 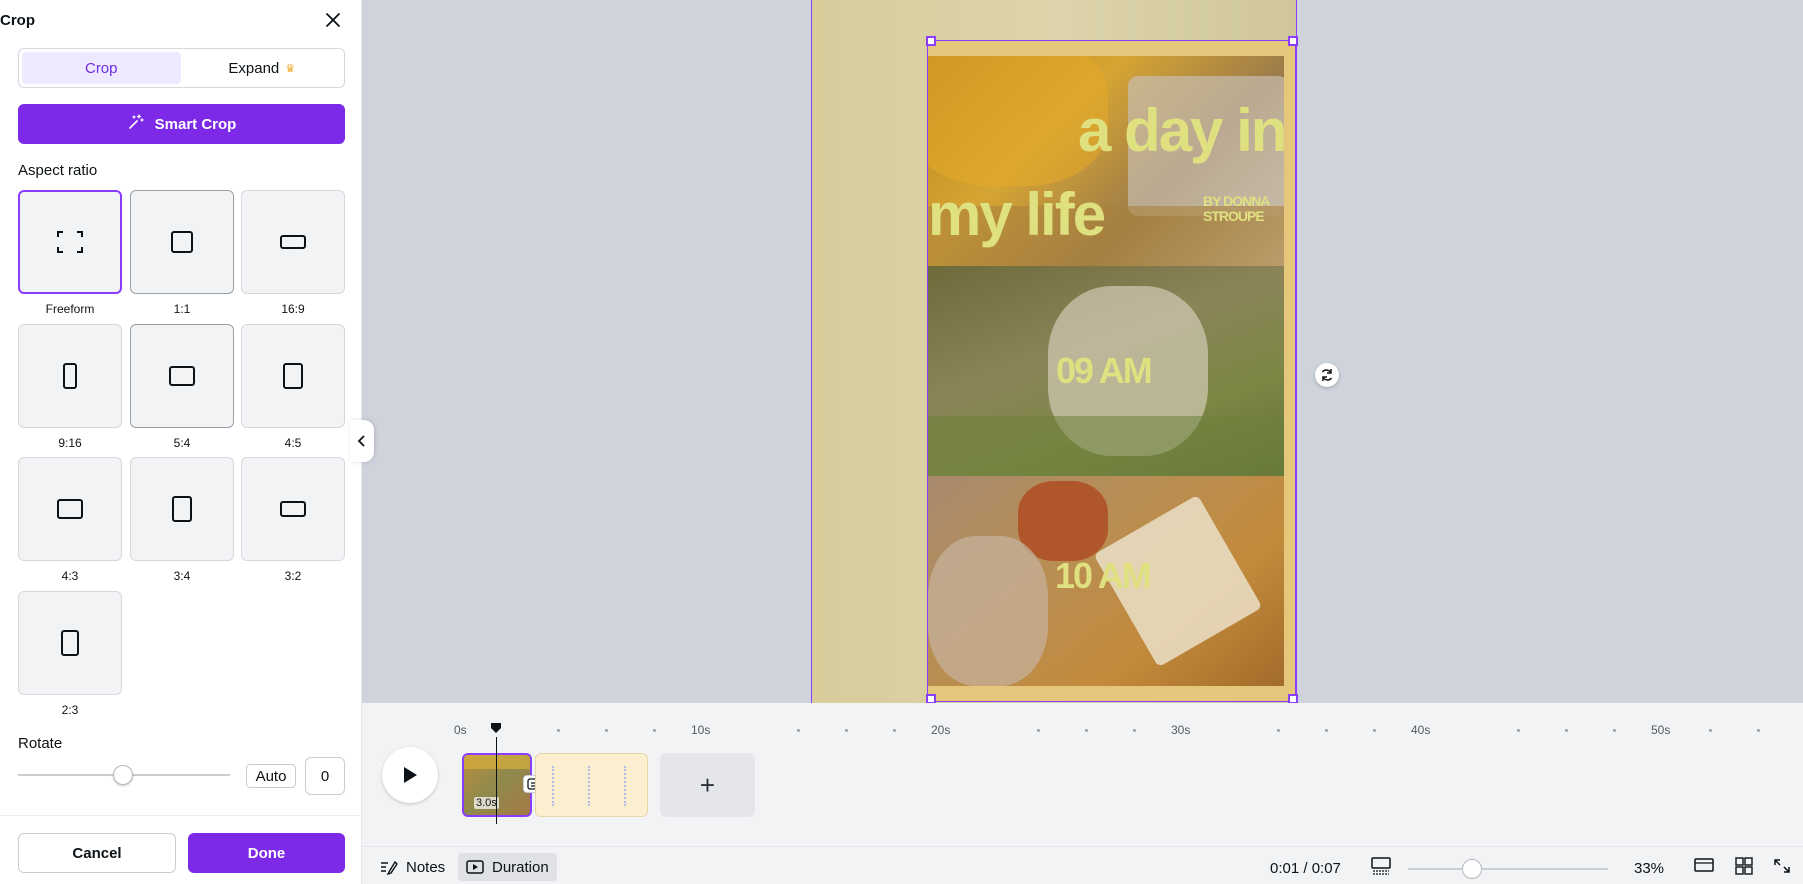 I want to click on zoom-slider-track, so click(x=1508, y=869).